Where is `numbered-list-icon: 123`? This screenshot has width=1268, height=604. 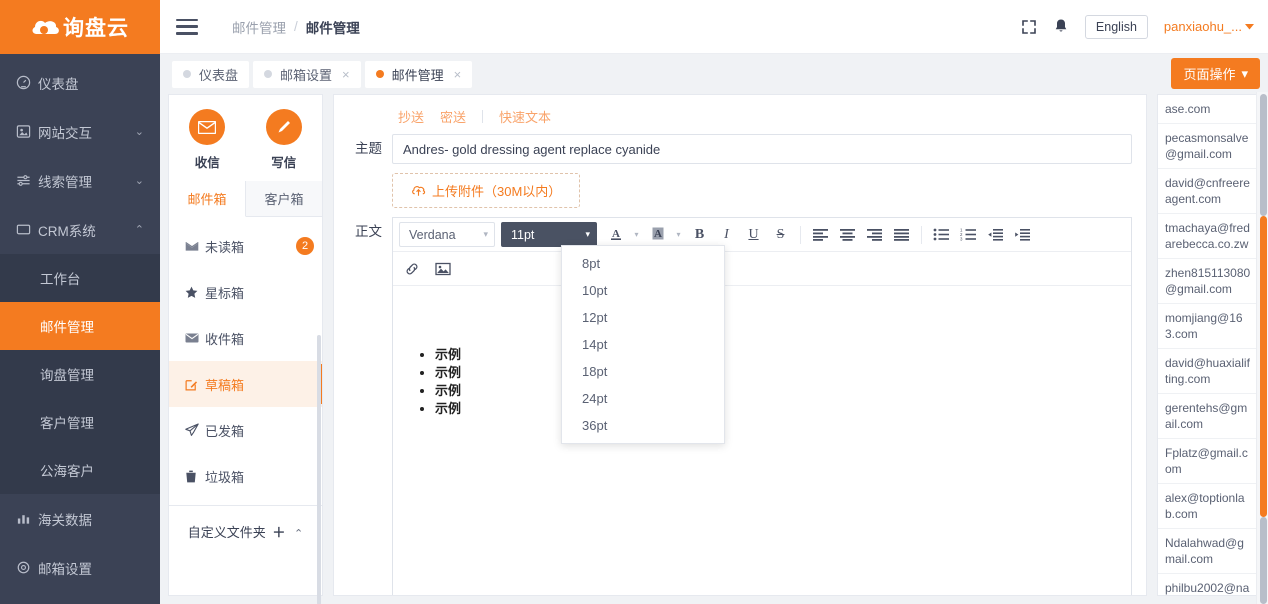 numbered-list-icon: 123 is located at coordinates (968, 234).